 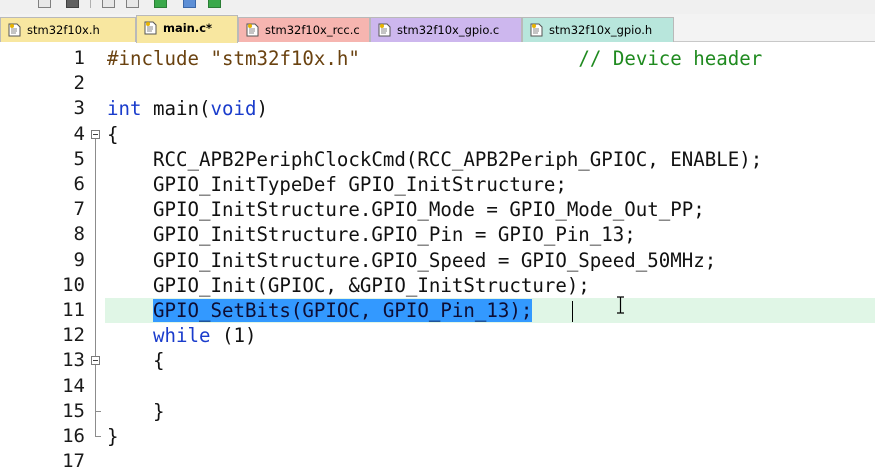 I want to click on file-tab: stm32f10x_gpio.c, so click(x=446, y=29).